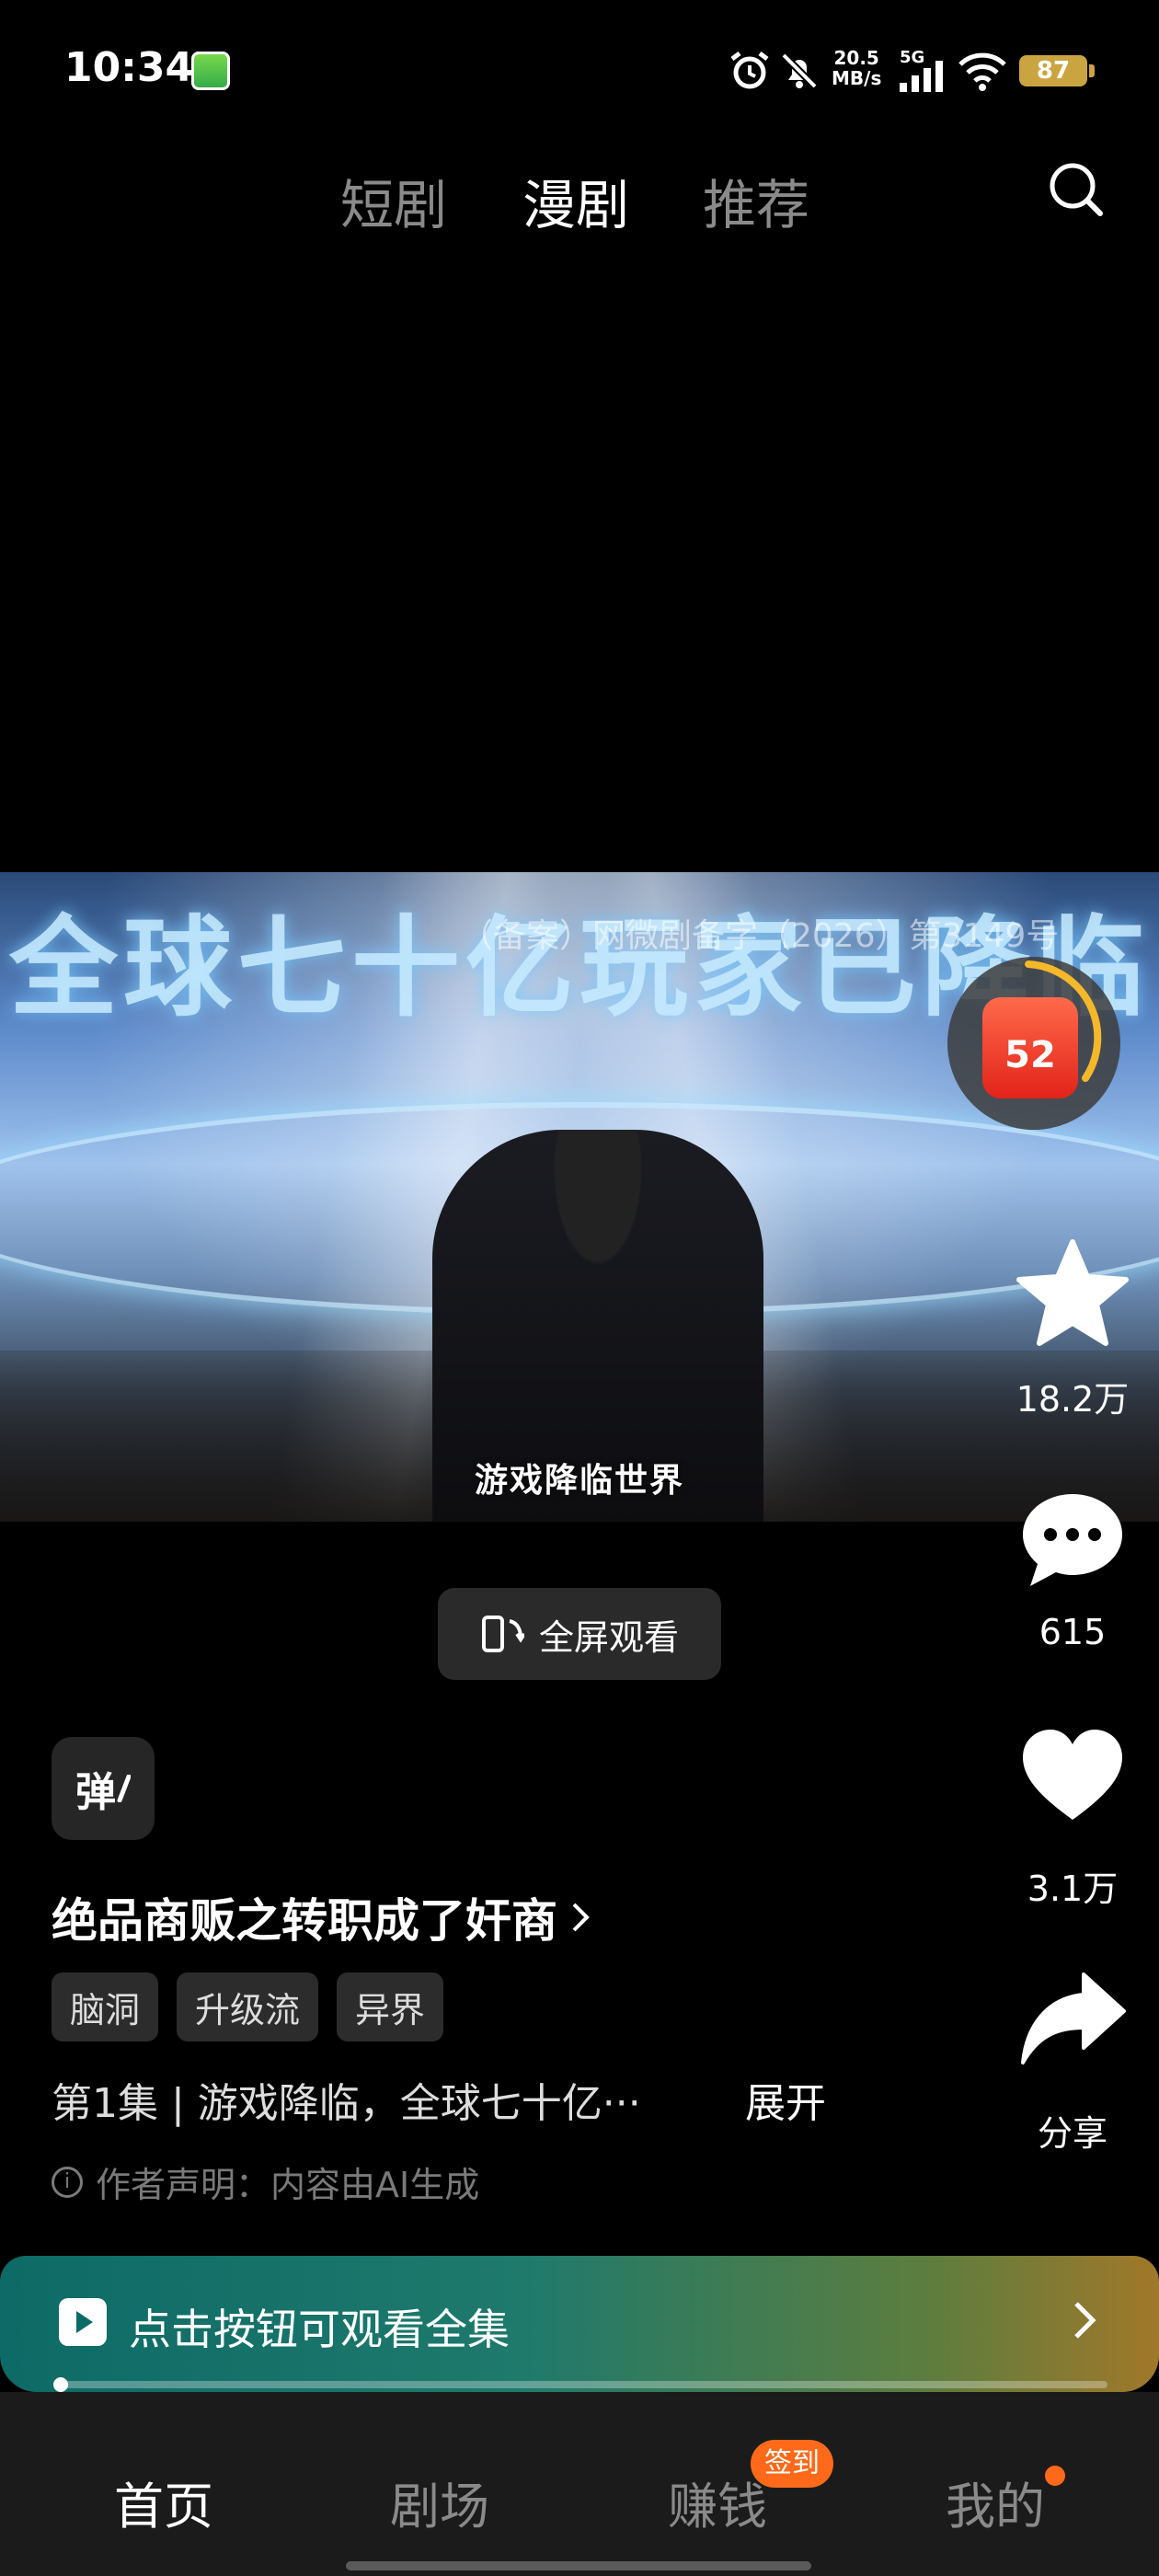 Image resolution: width=1159 pixels, height=2576 pixels. I want to click on home-indicator, so click(578, 2565).